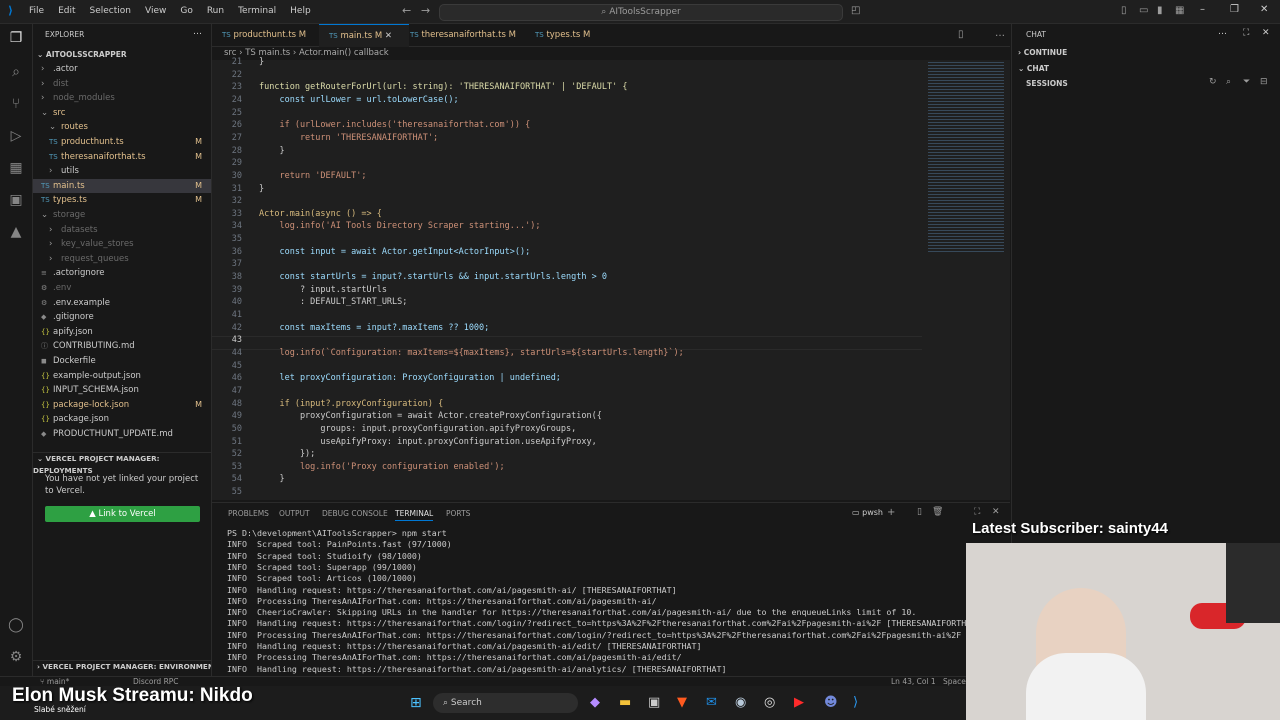 Image resolution: width=1280 pixels, height=720 pixels. I want to click on tree-item: {} package.json, so click(122, 419).